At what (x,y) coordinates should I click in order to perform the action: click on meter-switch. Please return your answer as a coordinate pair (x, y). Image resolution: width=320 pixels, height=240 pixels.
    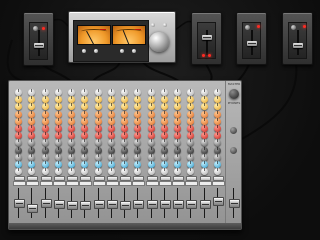
    Looking at the image, I should click on (134, 51).